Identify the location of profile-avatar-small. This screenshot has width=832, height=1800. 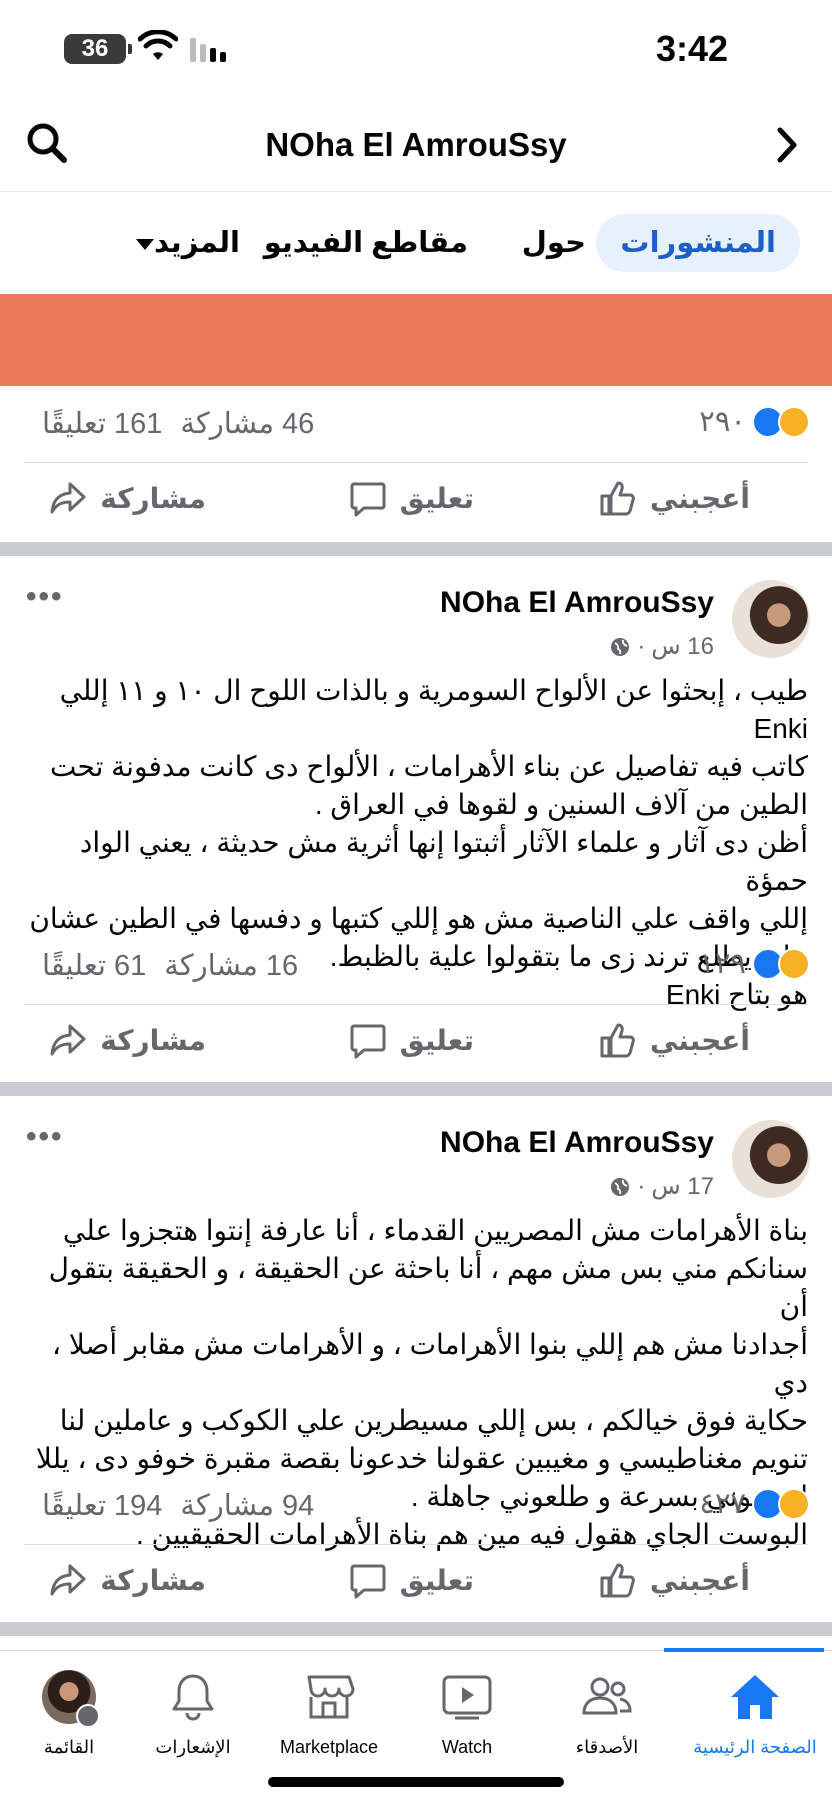
(71, 1699).